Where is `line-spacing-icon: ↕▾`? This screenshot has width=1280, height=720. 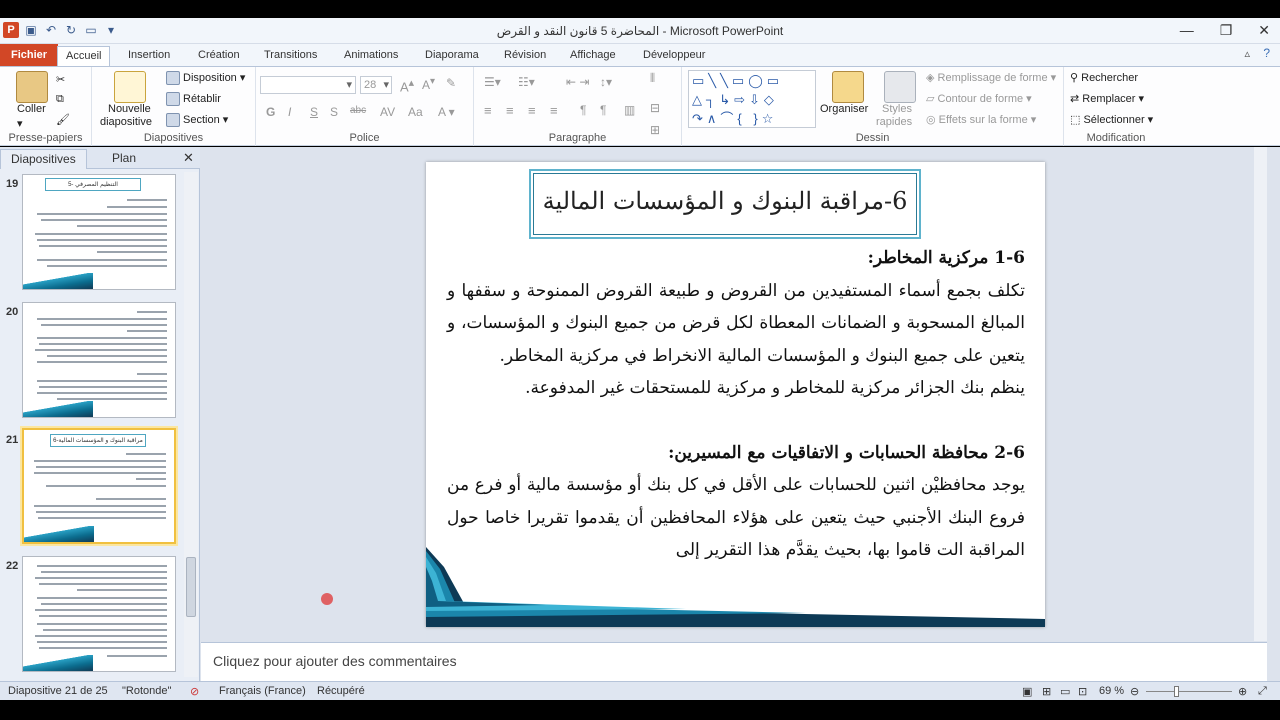
line-spacing-icon: ↕▾ is located at coordinates (606, 82).